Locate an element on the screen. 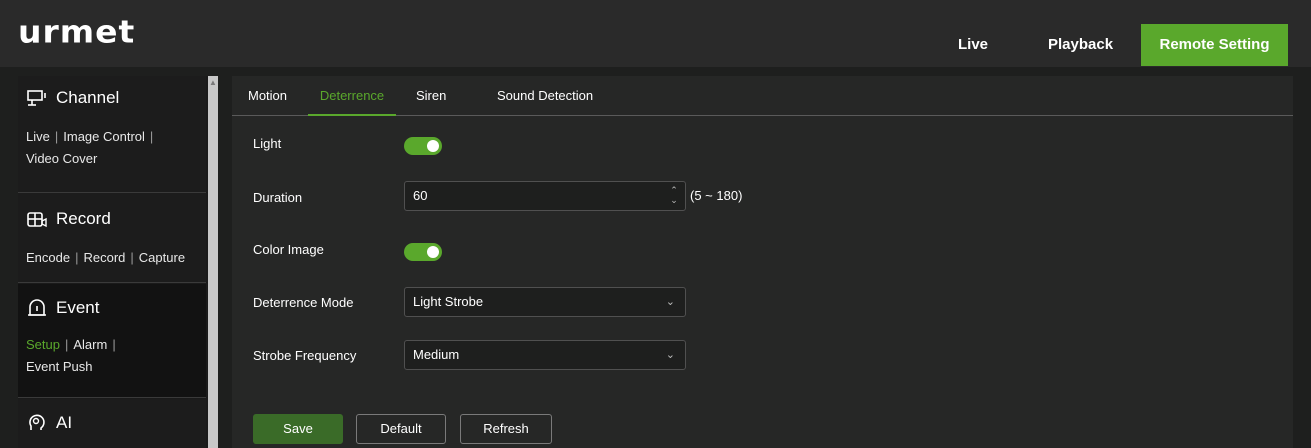 This screenshot has width=1311, height=448. duration-label: Duration is located at coordinates (278, 197).